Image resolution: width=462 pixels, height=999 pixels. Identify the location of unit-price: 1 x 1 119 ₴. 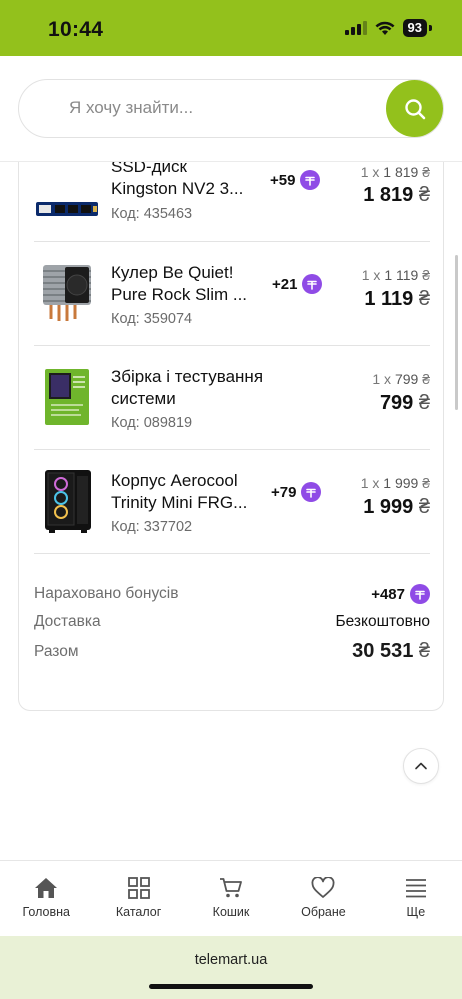
(395, 275).